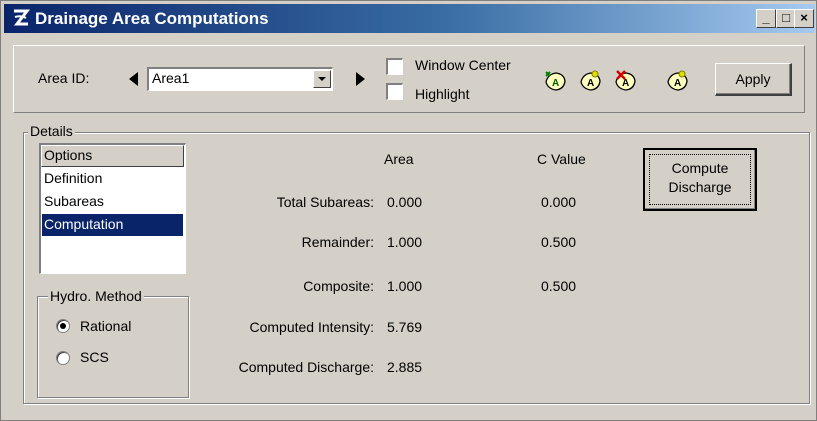  I want to click on add-area-glyph: A, so click(555, 83).